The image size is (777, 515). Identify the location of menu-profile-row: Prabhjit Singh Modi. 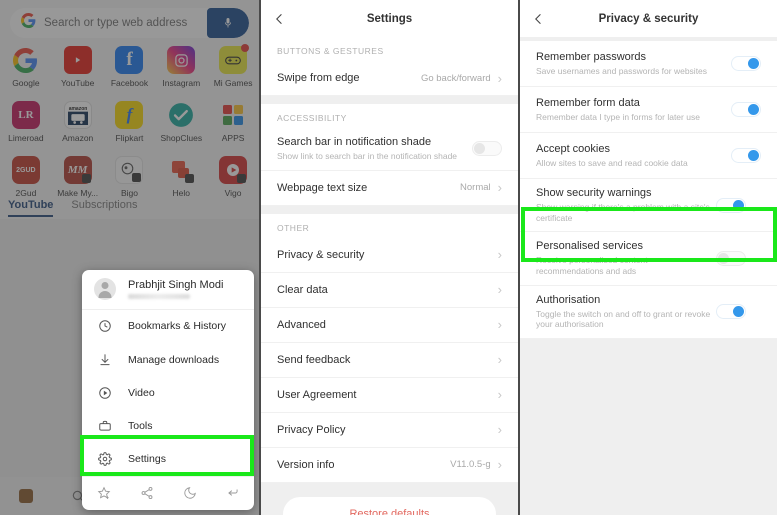
(168, 290).